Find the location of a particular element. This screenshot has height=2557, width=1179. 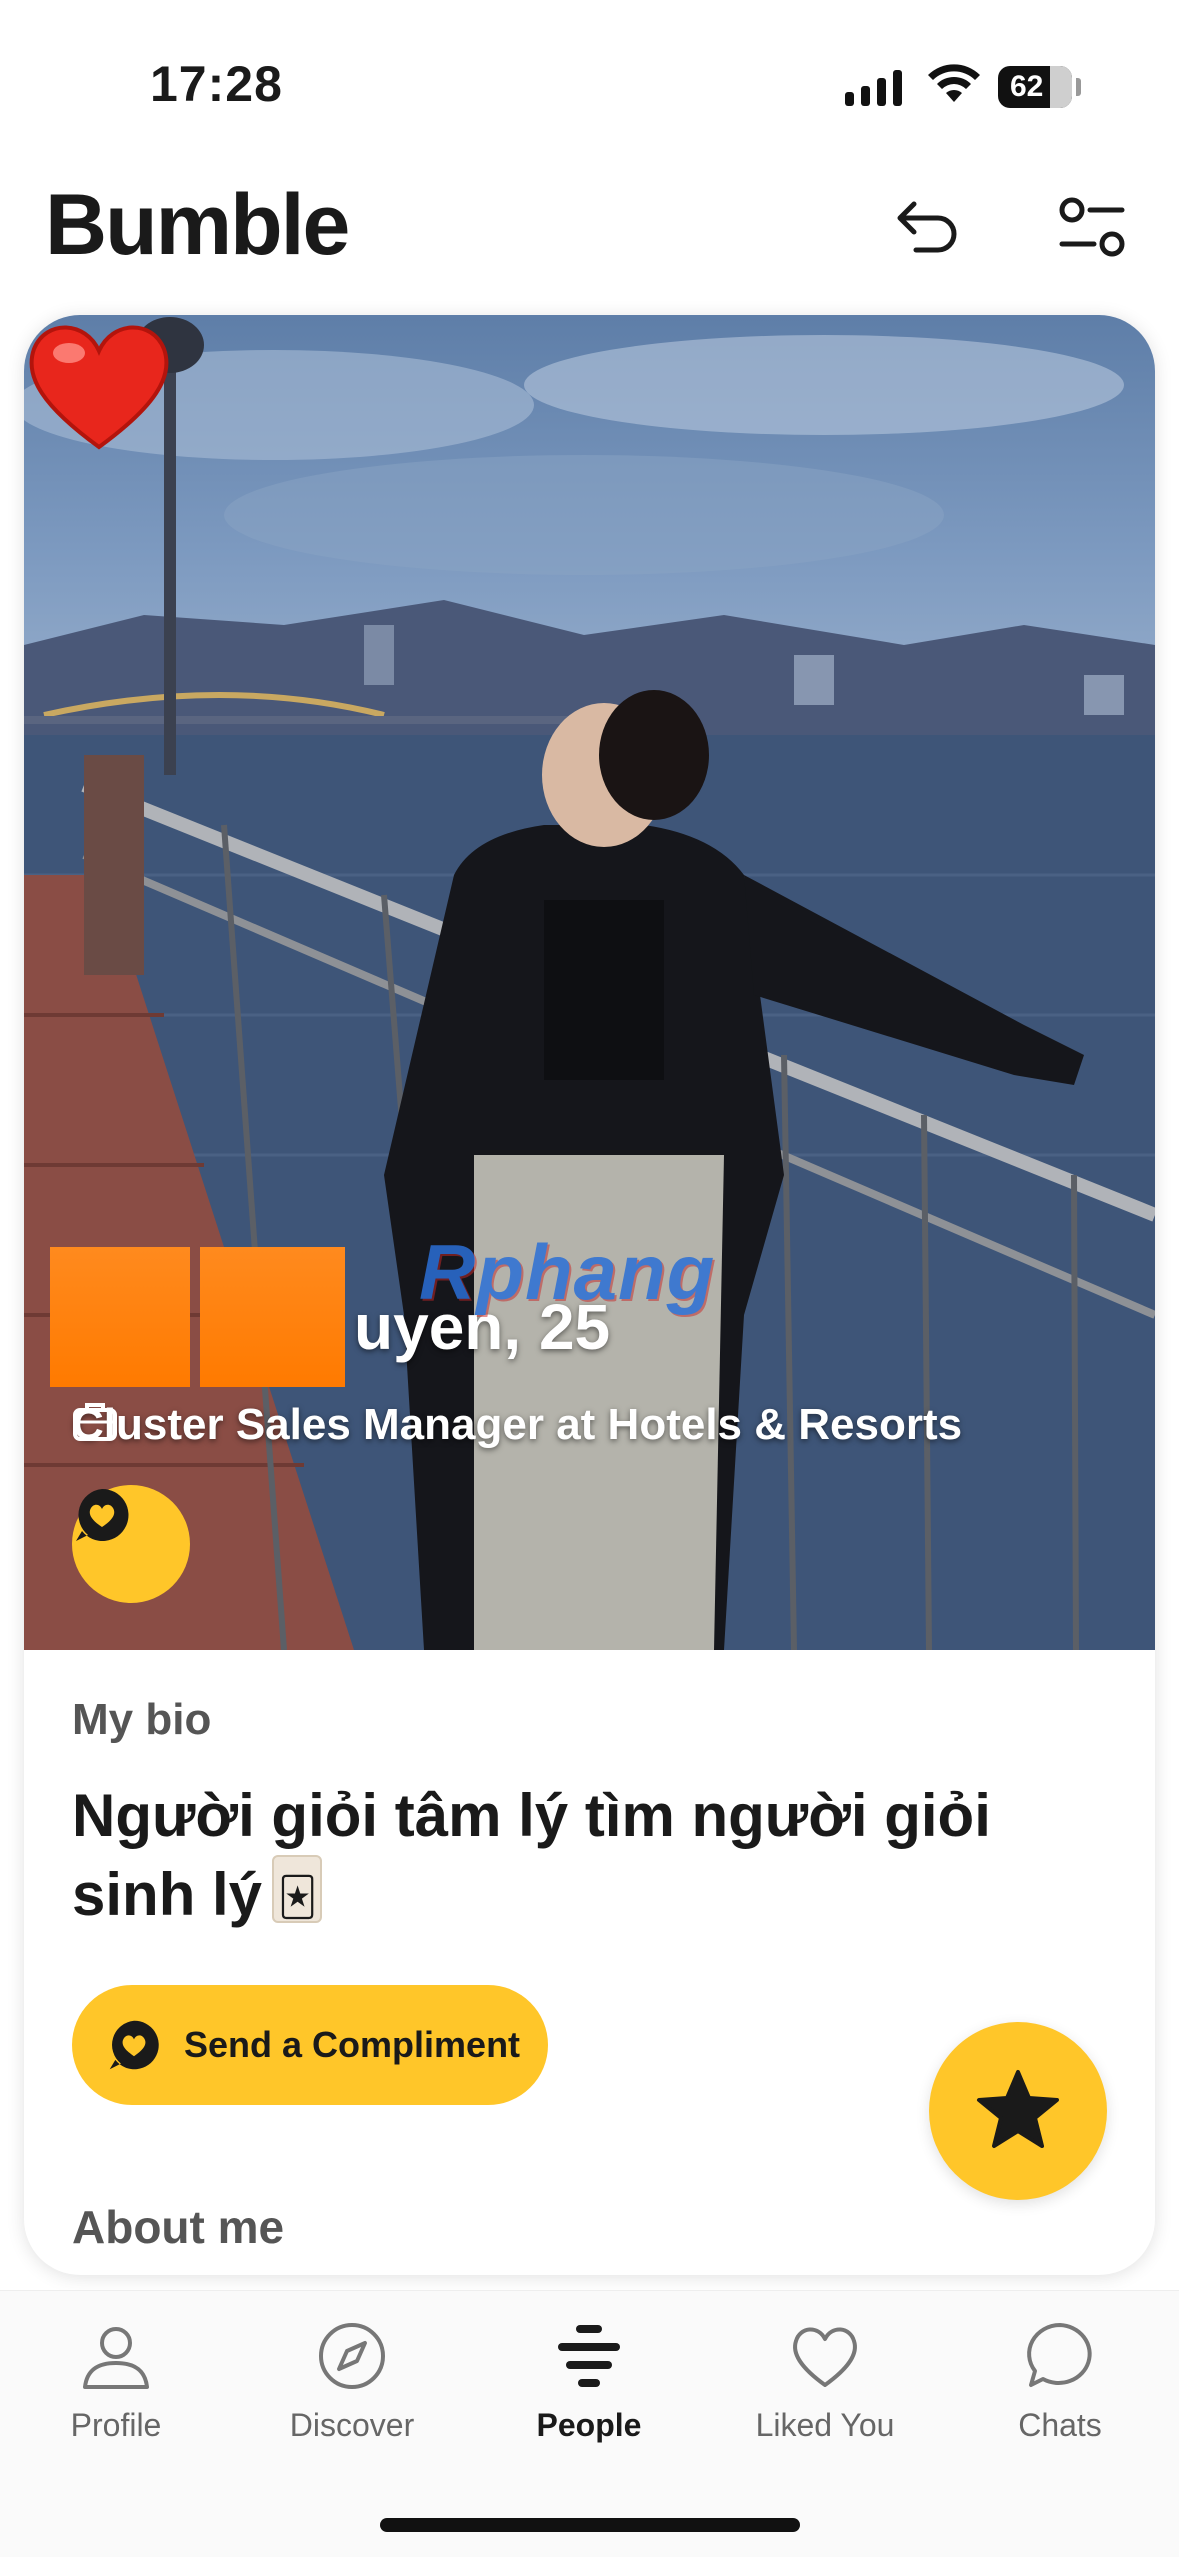

nav-people: People is located at coordinates (589, 2381).